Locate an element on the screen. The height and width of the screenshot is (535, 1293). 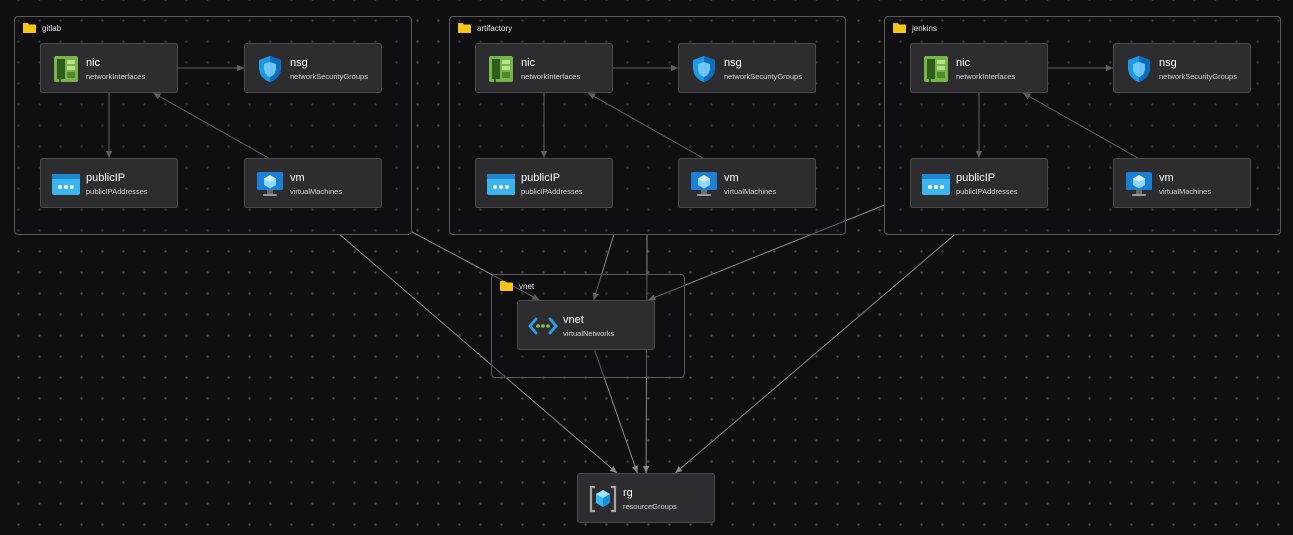
group-label: artifactory is located at coordinates (485, 28).